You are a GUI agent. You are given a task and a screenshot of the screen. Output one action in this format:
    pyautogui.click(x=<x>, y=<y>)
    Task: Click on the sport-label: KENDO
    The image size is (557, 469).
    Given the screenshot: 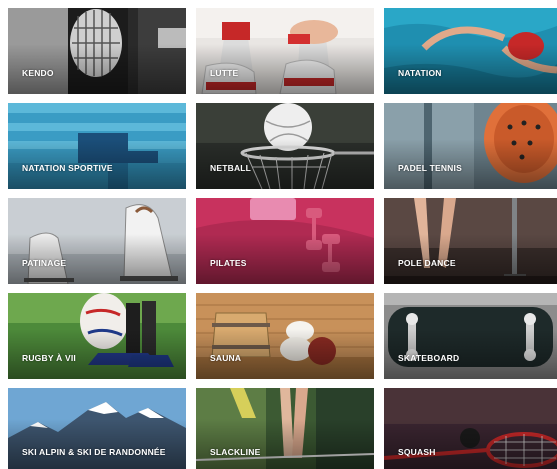 What is the action you would take?
    pyautogui.click(x=38, y=73)
    